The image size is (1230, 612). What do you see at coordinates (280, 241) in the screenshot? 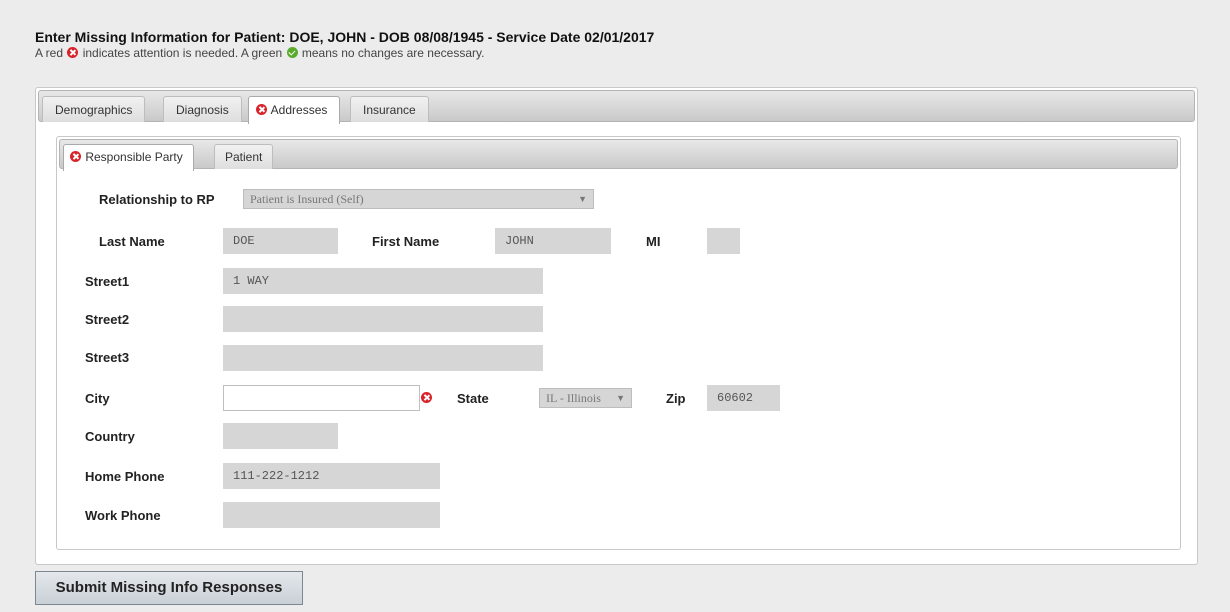
I see `last-name-field: DOE` at bounding box center [280, 241].